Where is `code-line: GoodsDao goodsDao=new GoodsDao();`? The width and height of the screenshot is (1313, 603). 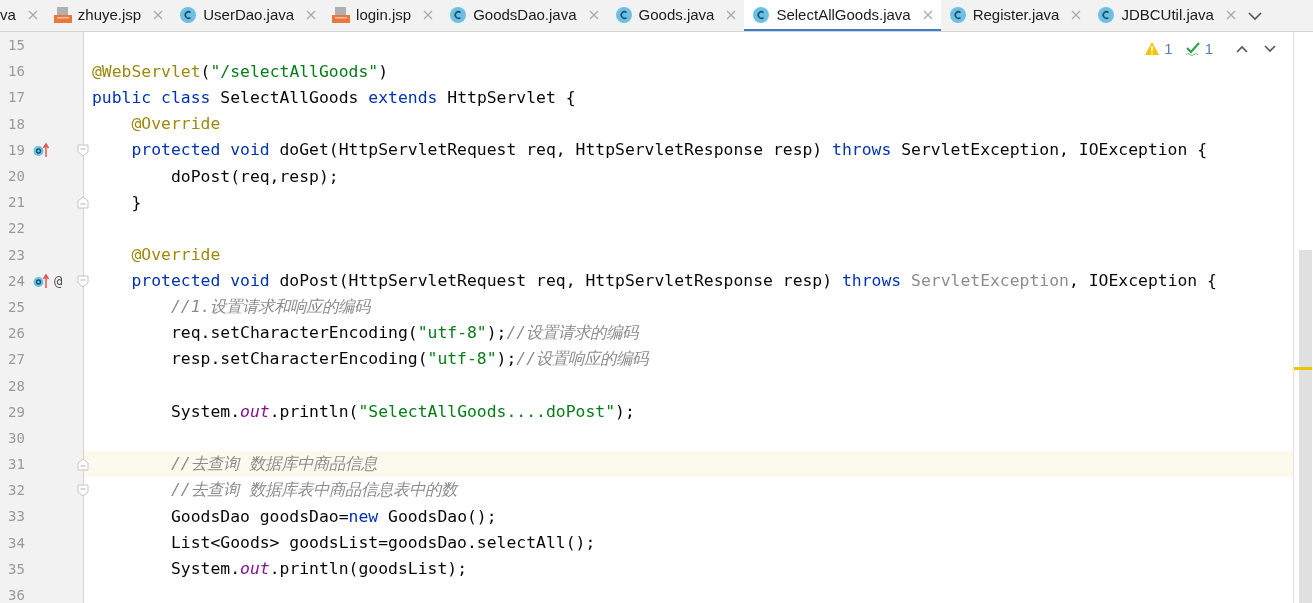
code-line: GoodsDao goodsDao=new GoodsDao(); is located at coordinates (333, 516).